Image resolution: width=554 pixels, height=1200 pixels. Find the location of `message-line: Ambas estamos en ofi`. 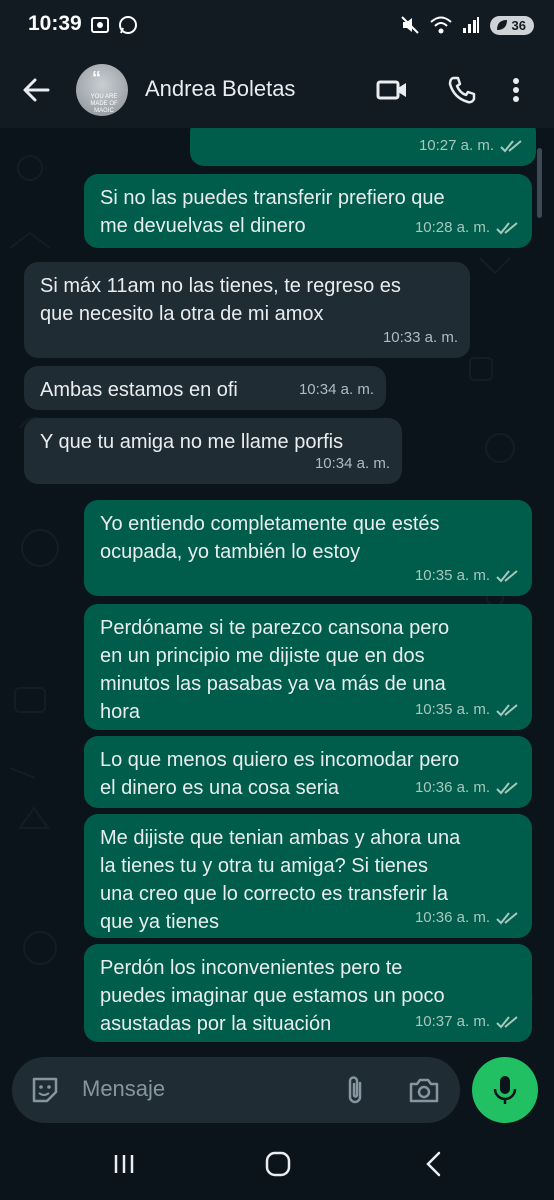

message-line: Ambas estamos en ofi is located at coordinates (139, 390).